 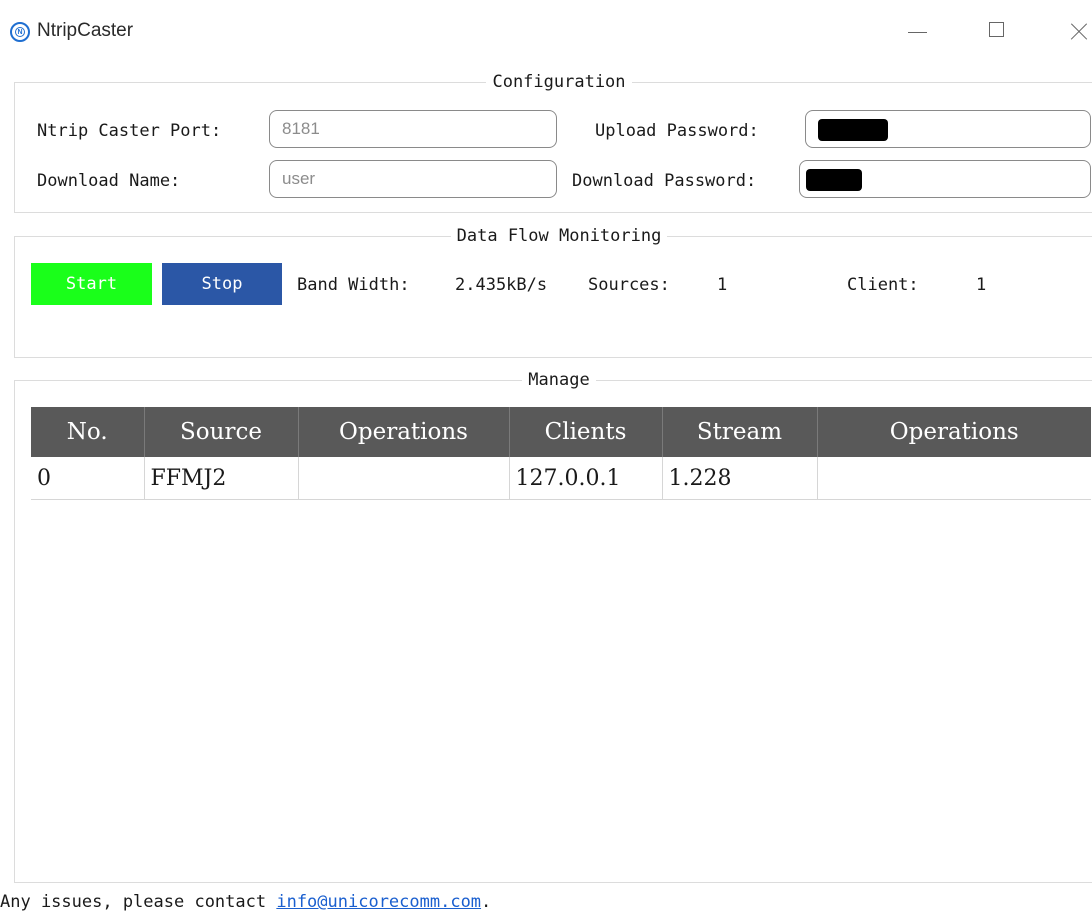 What do you see at coordinates (91, 284) in the screenshot?
I see `start-button: Start` at bounding box center [91, 284].